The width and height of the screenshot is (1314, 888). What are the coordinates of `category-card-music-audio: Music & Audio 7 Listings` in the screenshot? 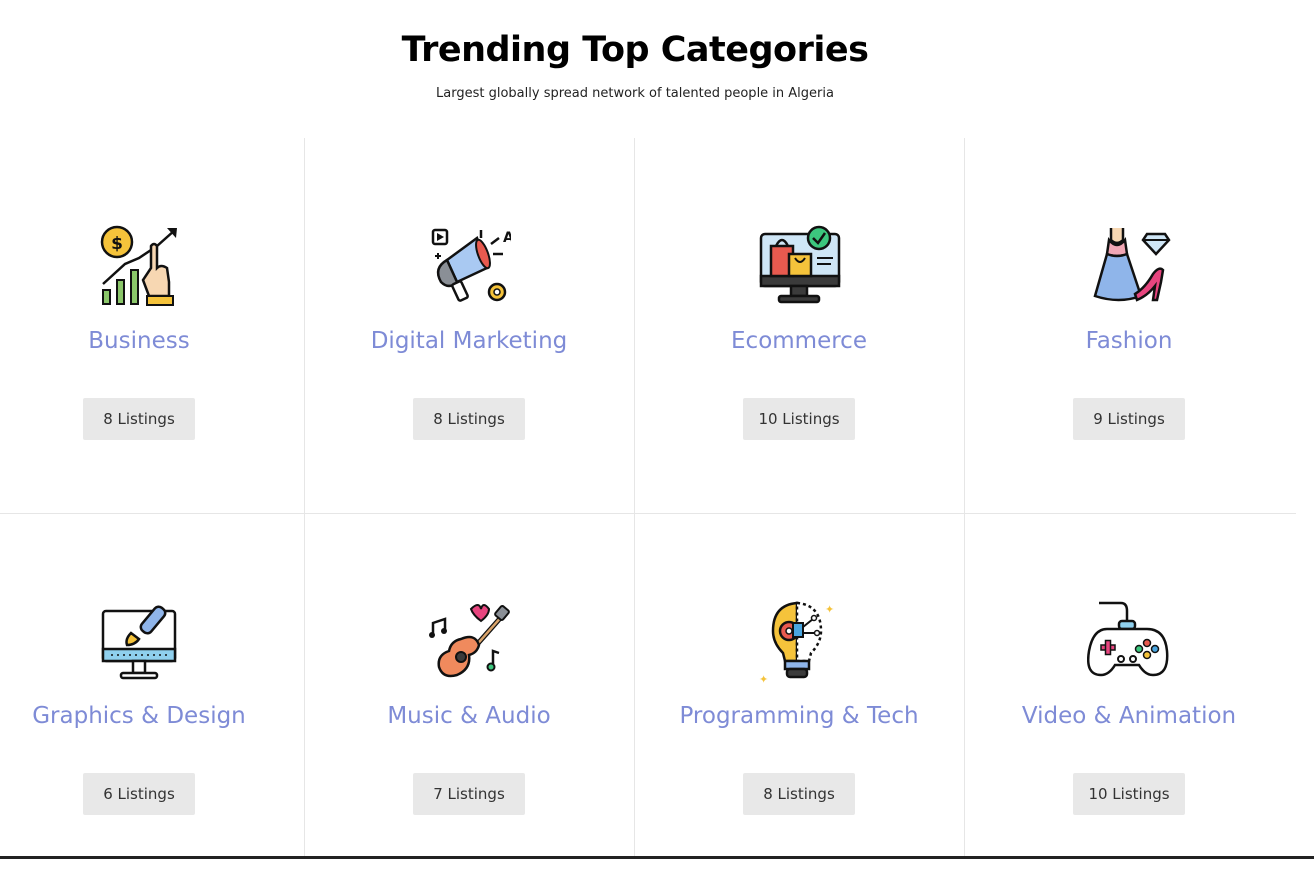 It's located at (469, 700).